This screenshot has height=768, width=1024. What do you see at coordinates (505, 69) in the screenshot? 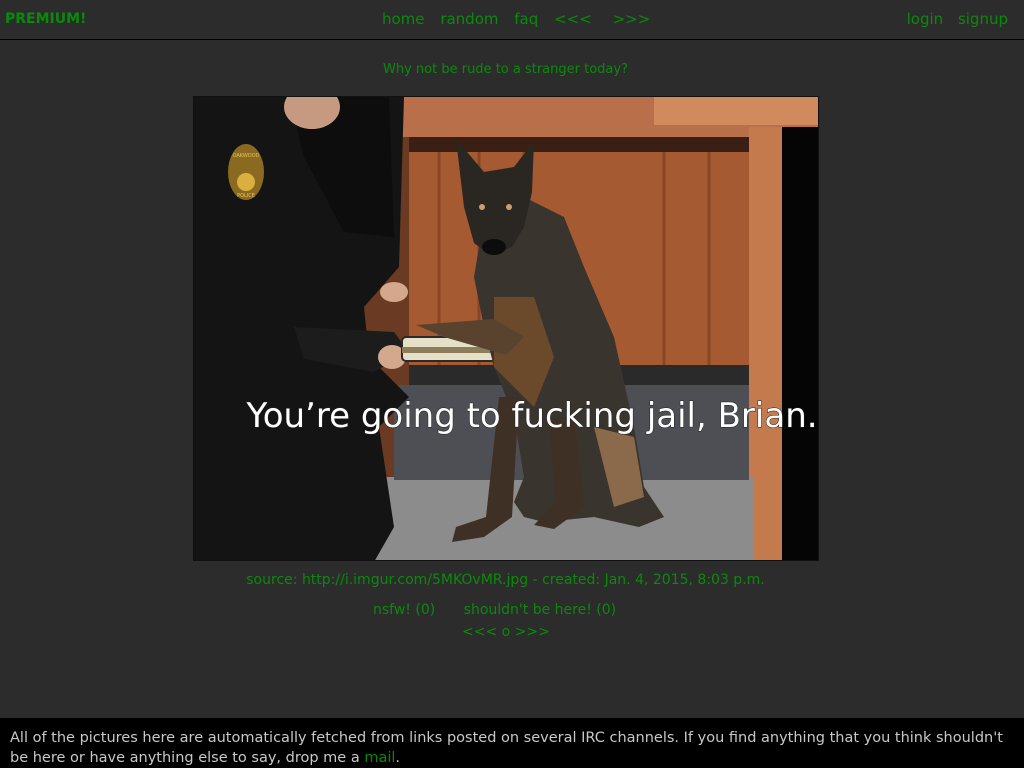
I see `tagline: Why not be rude to a stranger today?` at bounding box center [505, 69].